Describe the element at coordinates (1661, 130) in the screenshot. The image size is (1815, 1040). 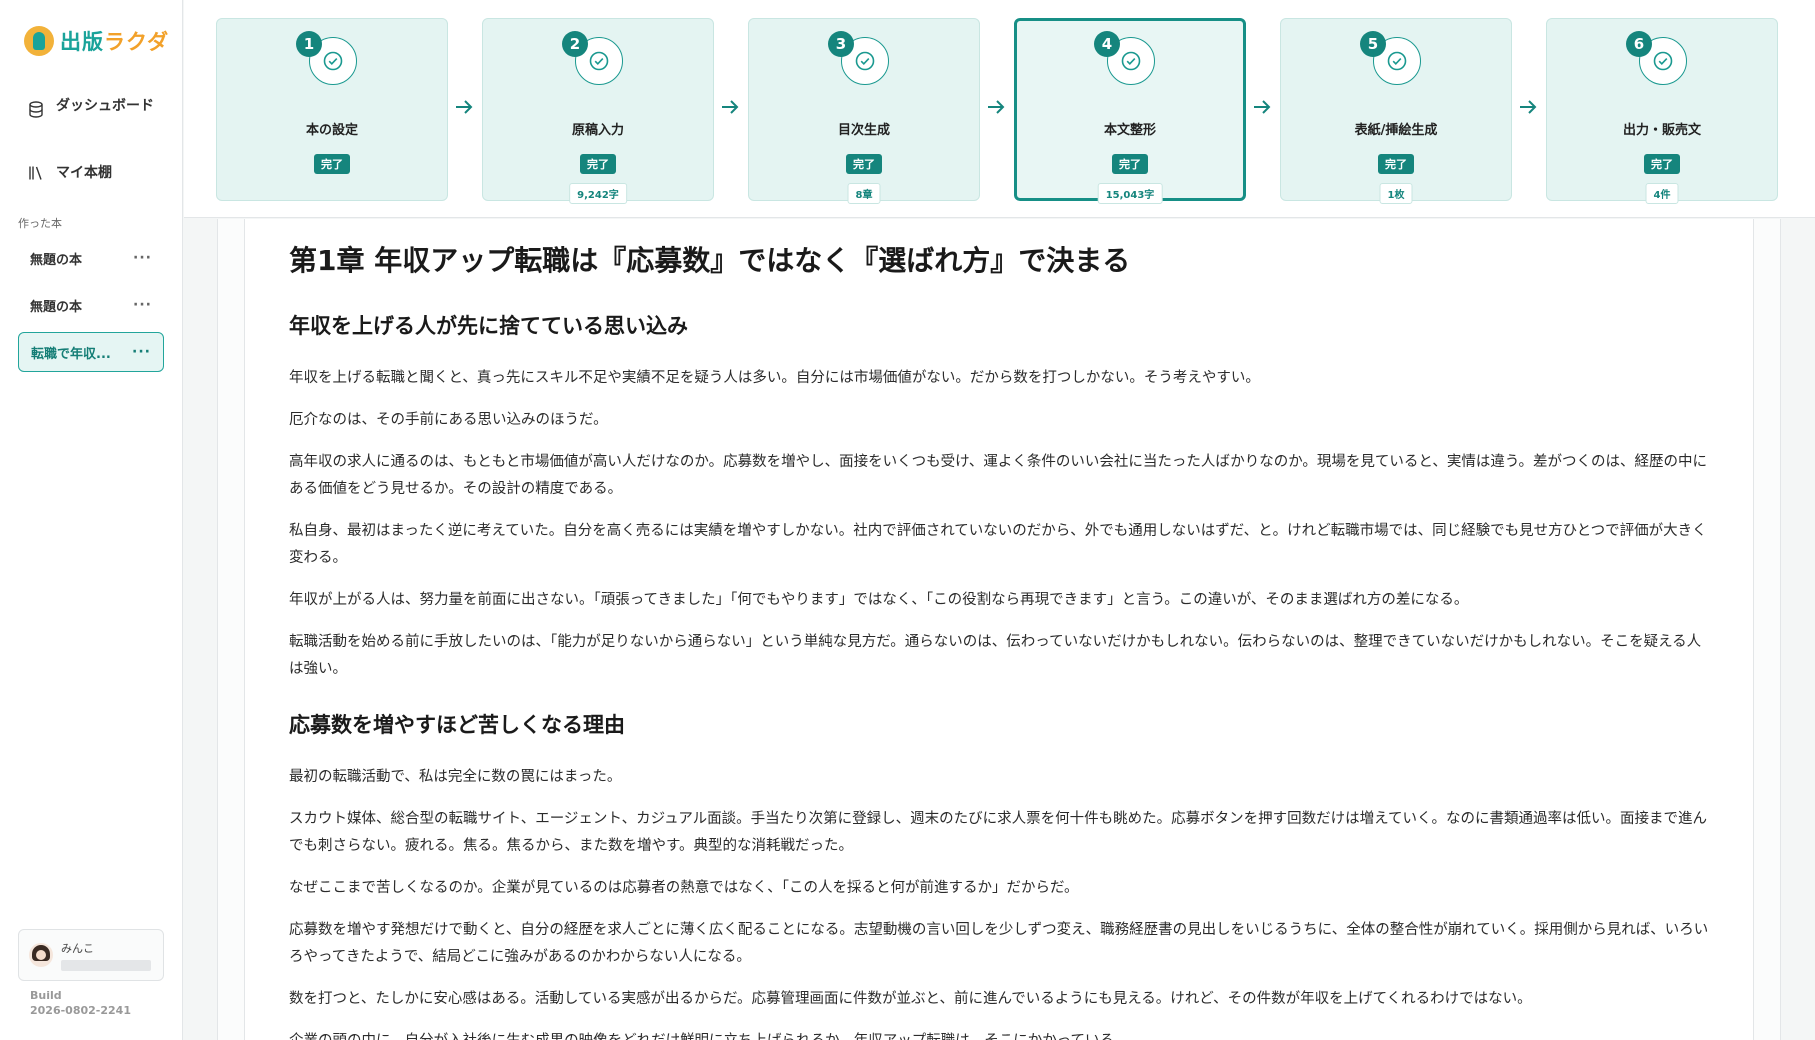
I see `step-title: 出力・販売文` at that location.